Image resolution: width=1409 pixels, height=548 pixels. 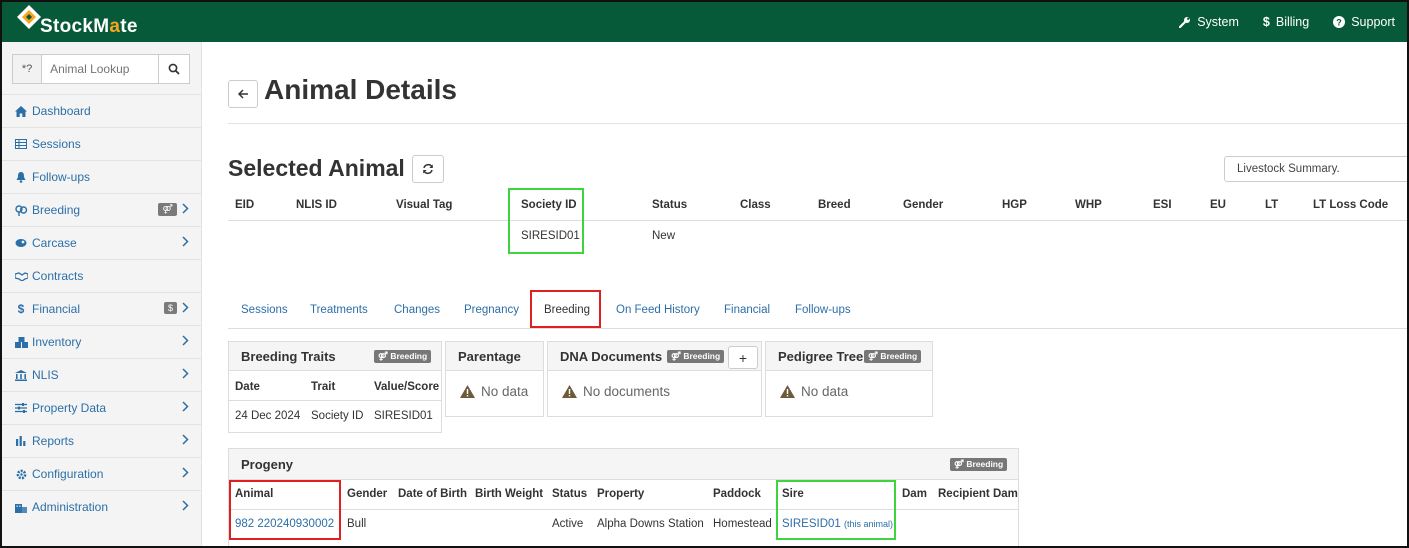 I want to click on tab-changes: Changes, so click(x=417, y=310).